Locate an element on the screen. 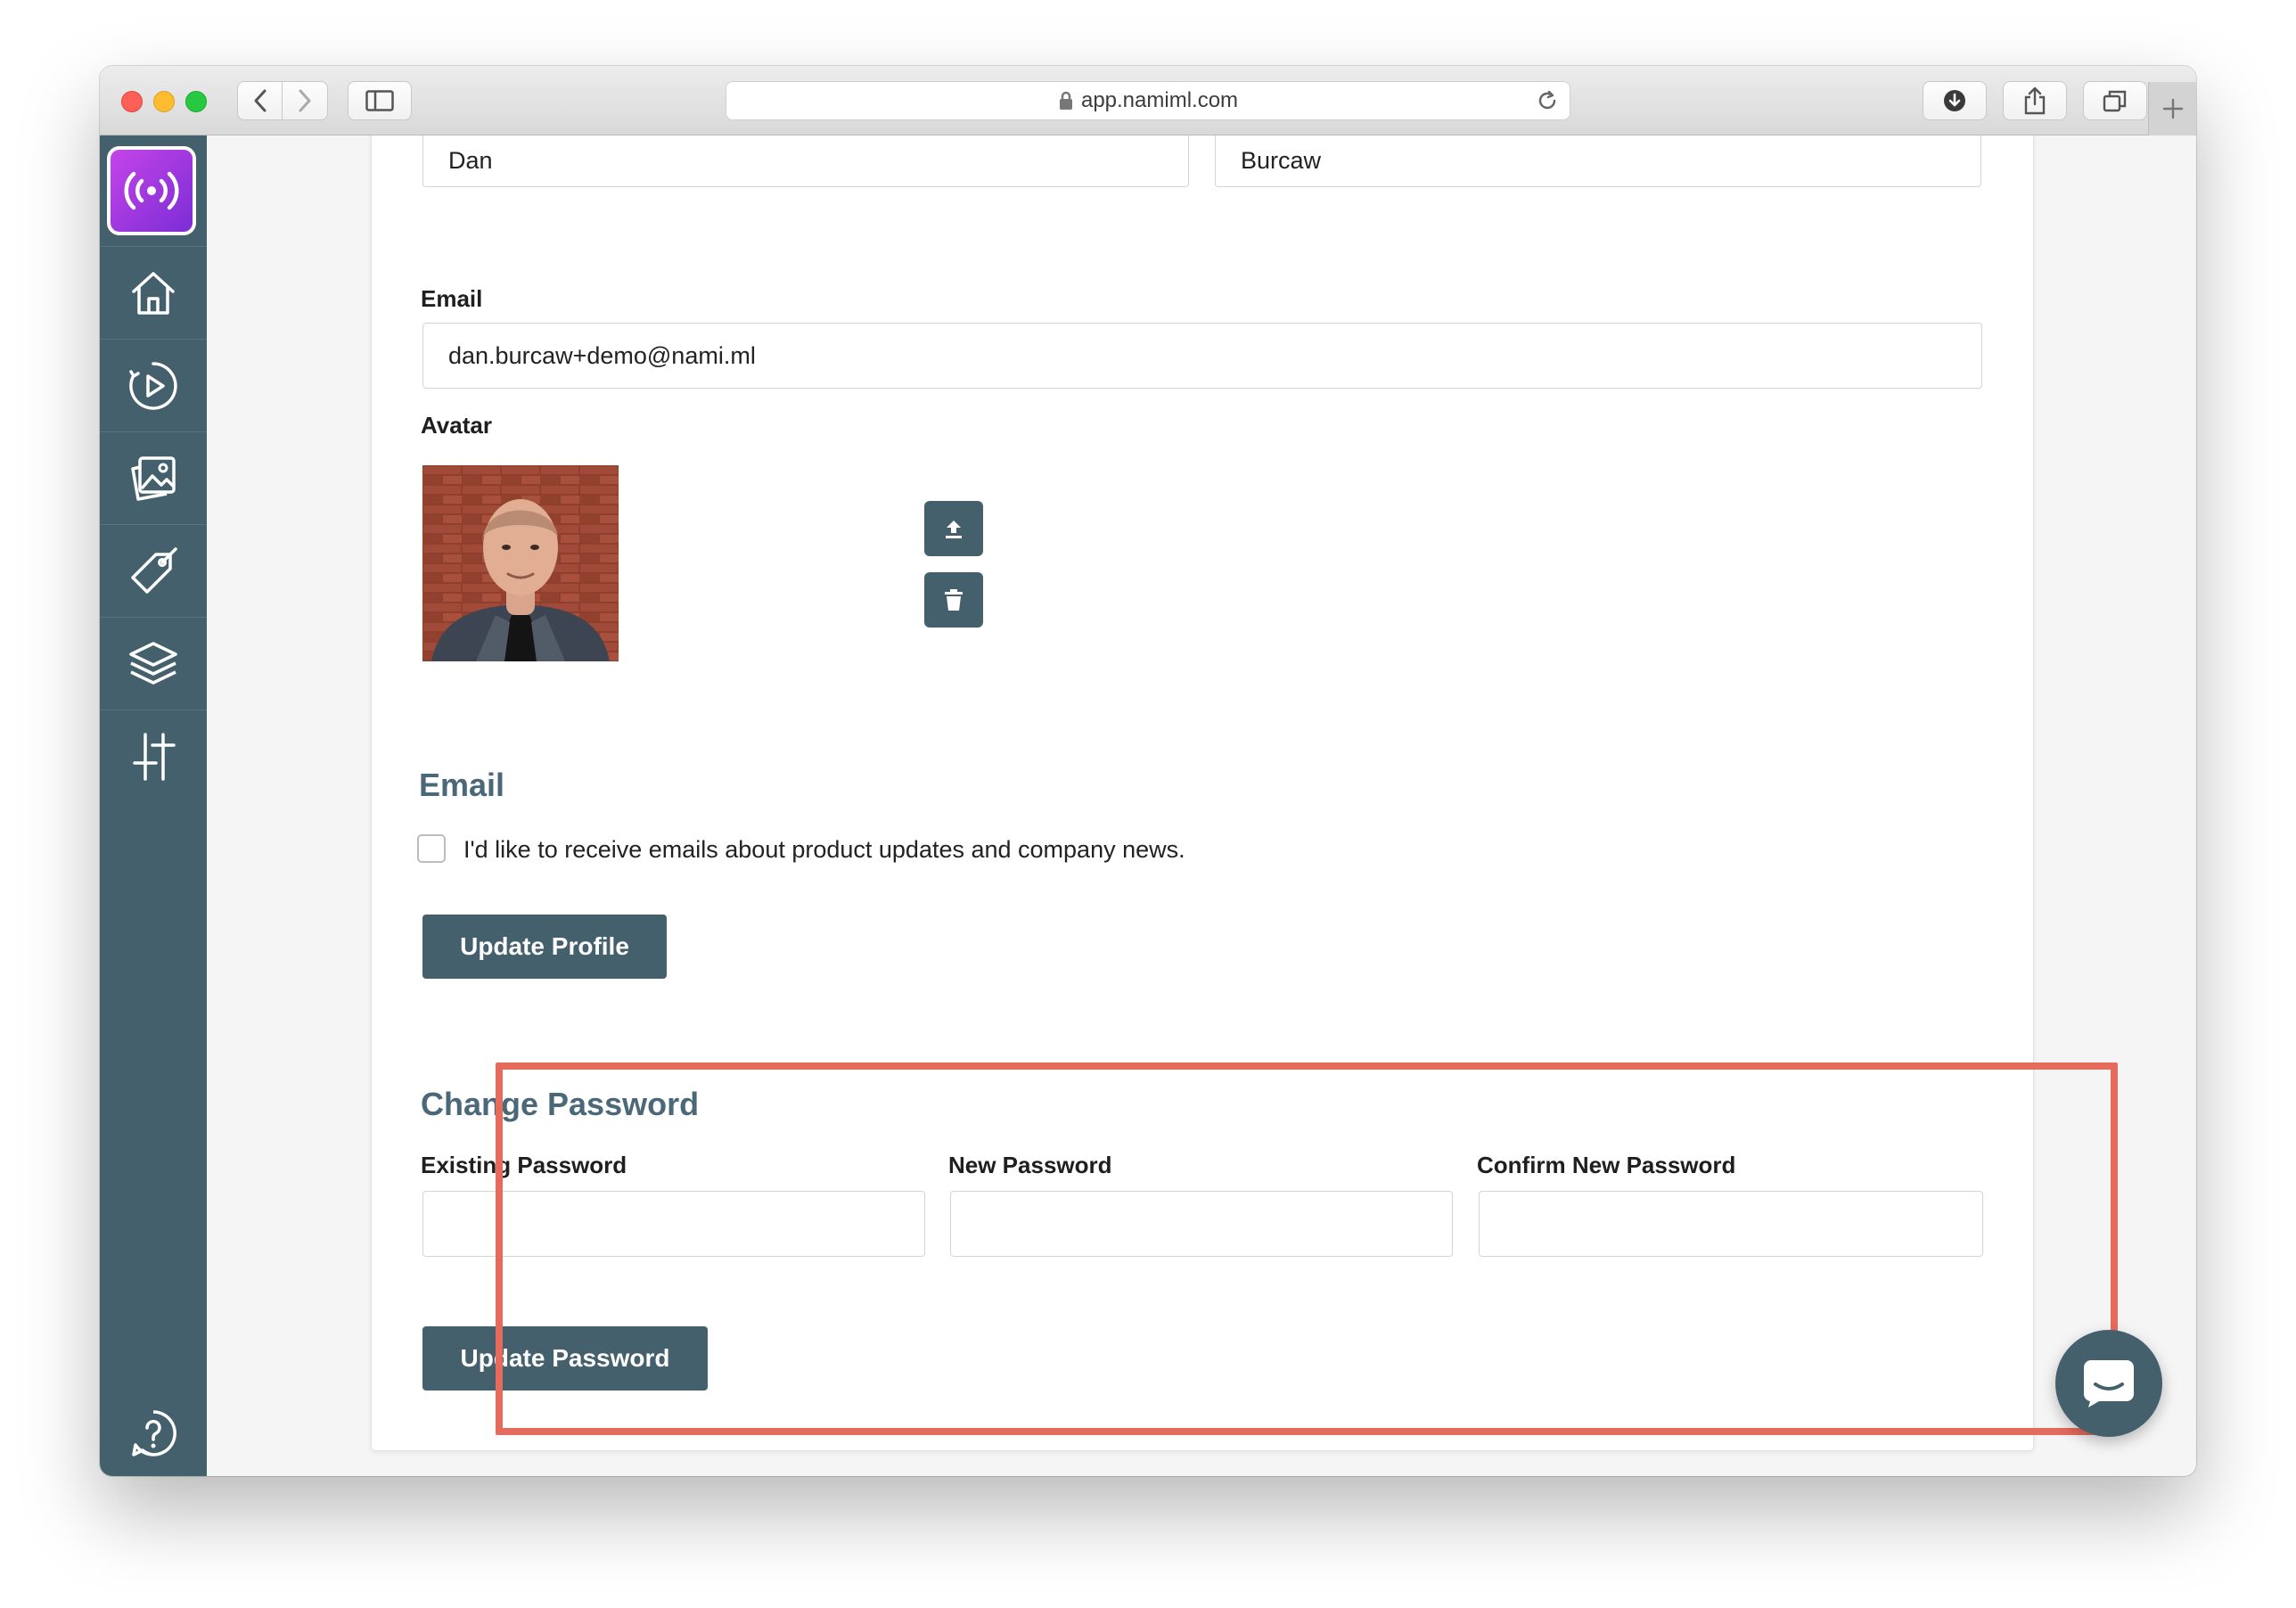 Image resolution: width=2296 pixels, height=1608 pixels. share-button is located at coordinates (2035, 100).